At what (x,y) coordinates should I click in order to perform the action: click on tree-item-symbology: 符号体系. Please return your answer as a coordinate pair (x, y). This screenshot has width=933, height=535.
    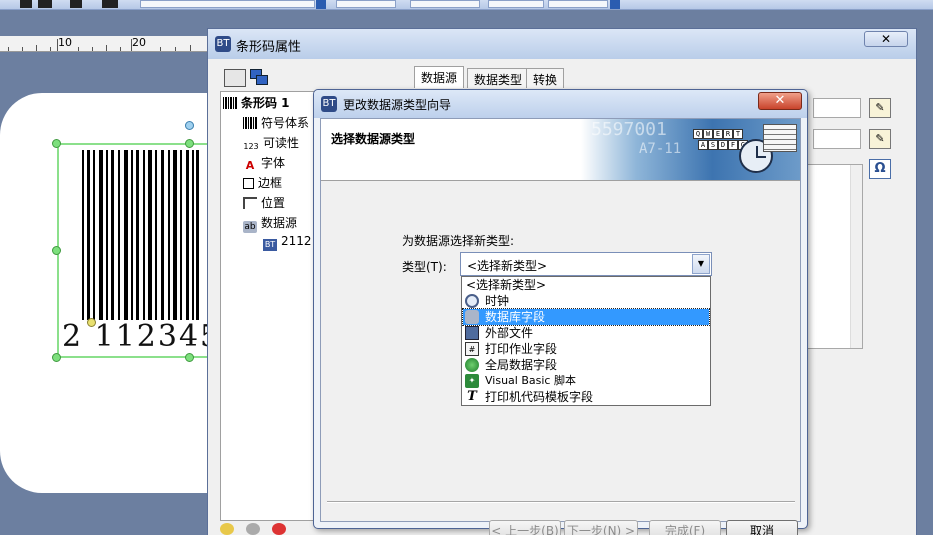
    Looking at the image, I should click on (276, 123).